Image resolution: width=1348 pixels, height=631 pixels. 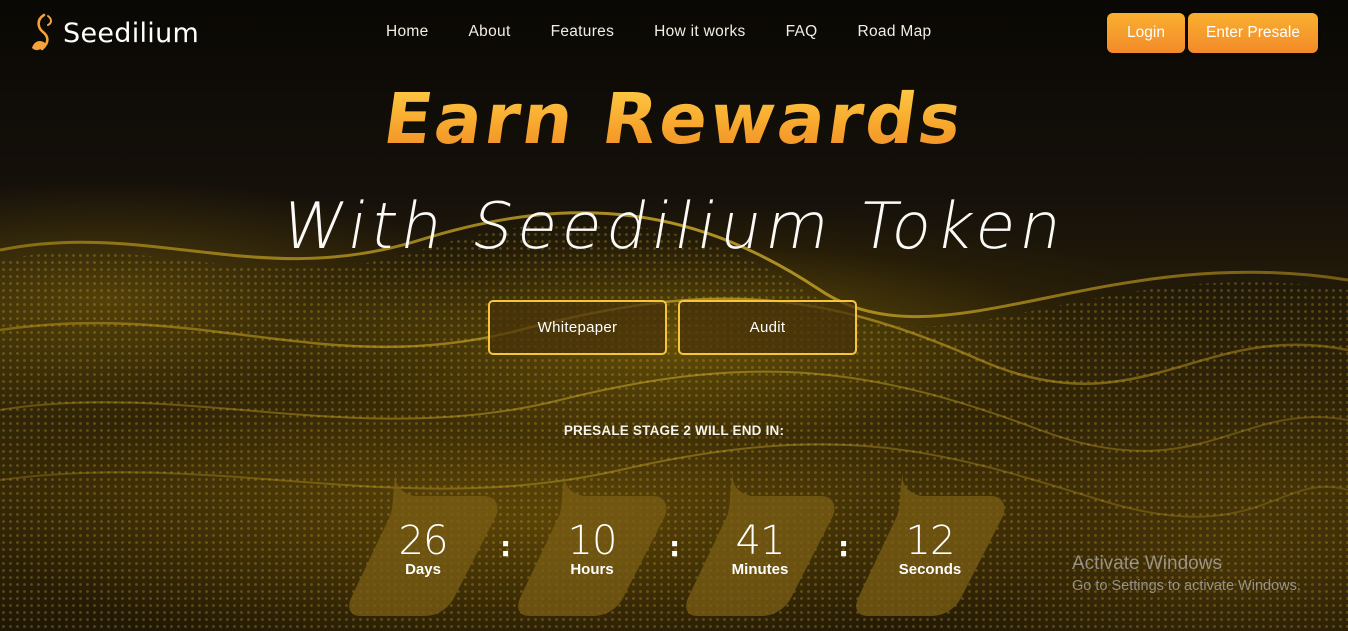 I want to click on nav-road-map: Road Map, so click(x=895, y=32).